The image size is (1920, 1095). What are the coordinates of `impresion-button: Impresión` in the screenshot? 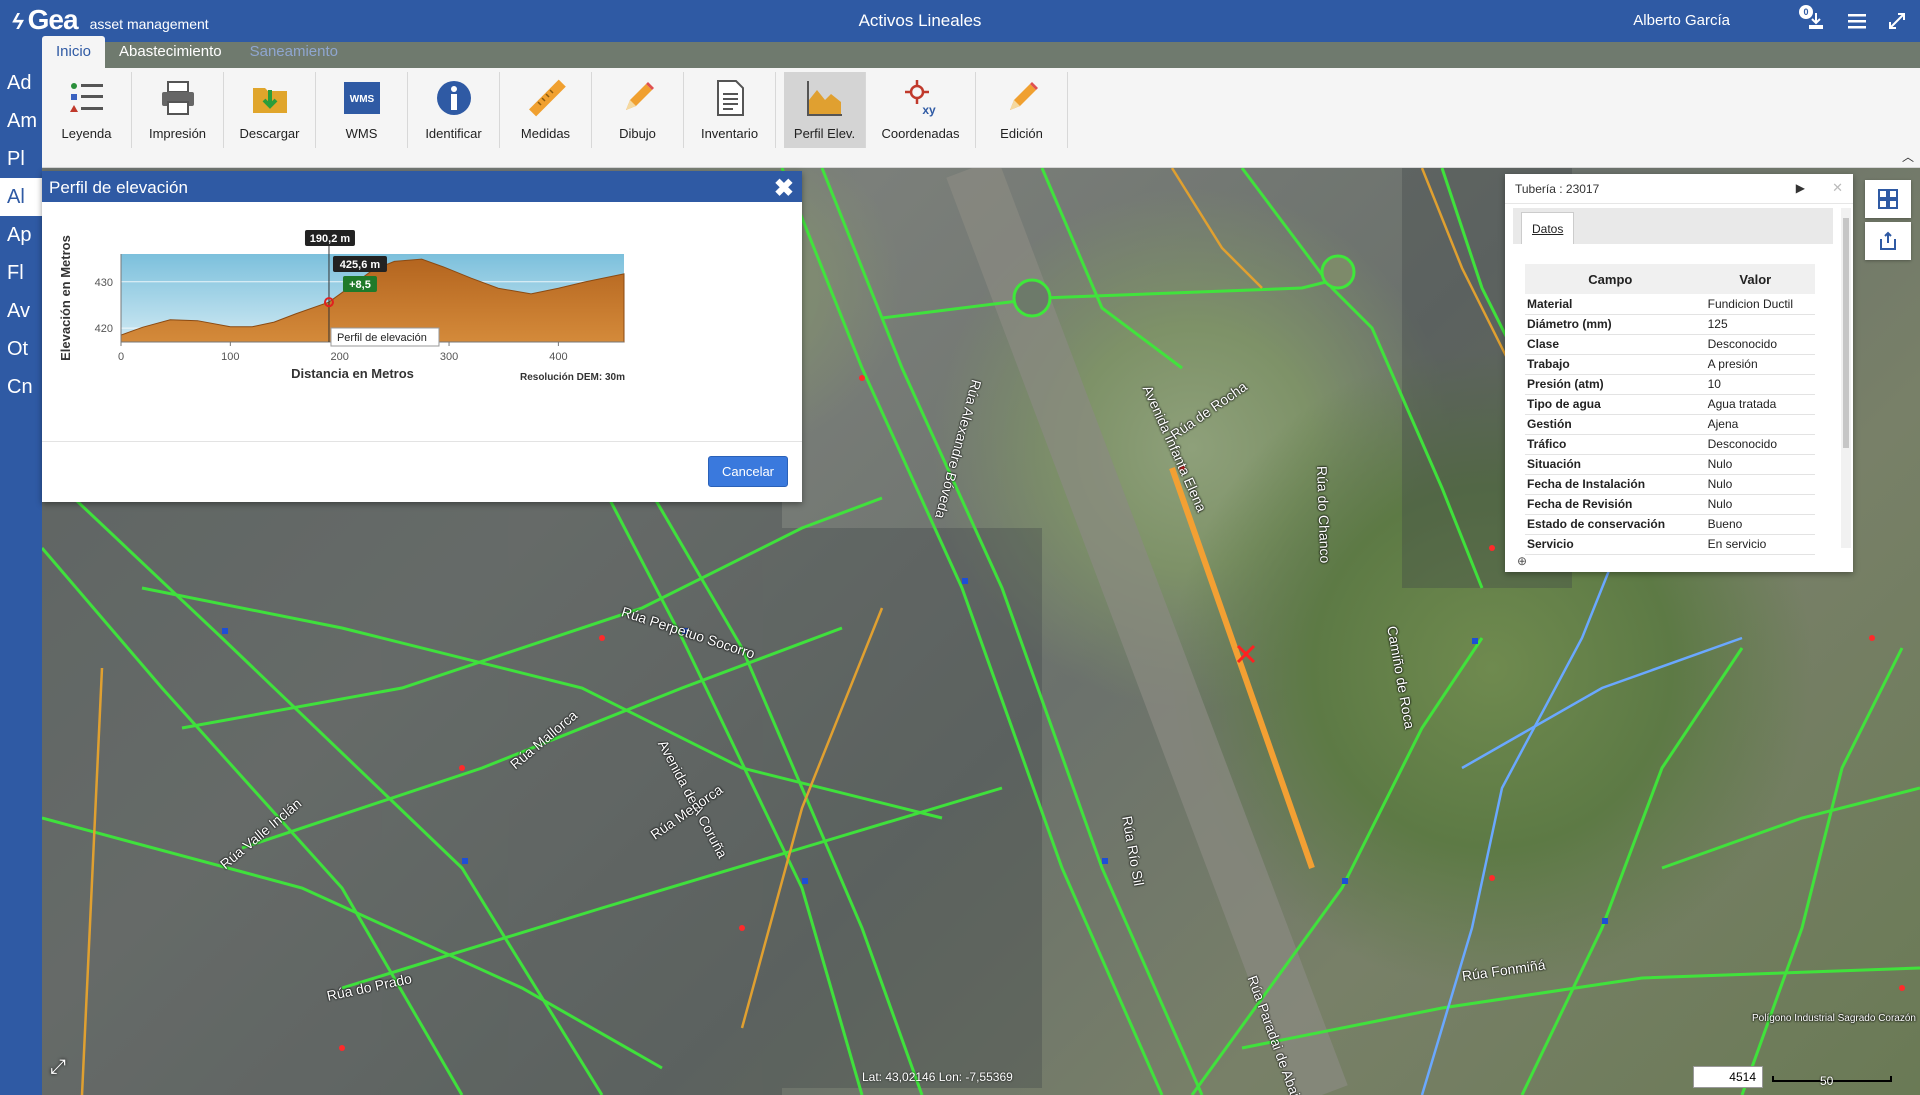 It's located at (178, 110).